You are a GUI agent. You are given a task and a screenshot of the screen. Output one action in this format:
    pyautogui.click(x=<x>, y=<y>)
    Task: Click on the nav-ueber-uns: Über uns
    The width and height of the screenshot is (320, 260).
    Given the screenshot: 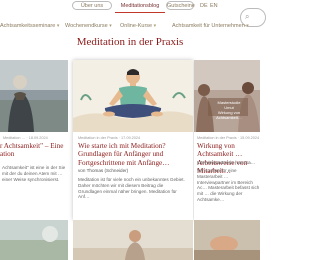 What is the action you would take?
    pyautogui.click(x=92, y=6)
    